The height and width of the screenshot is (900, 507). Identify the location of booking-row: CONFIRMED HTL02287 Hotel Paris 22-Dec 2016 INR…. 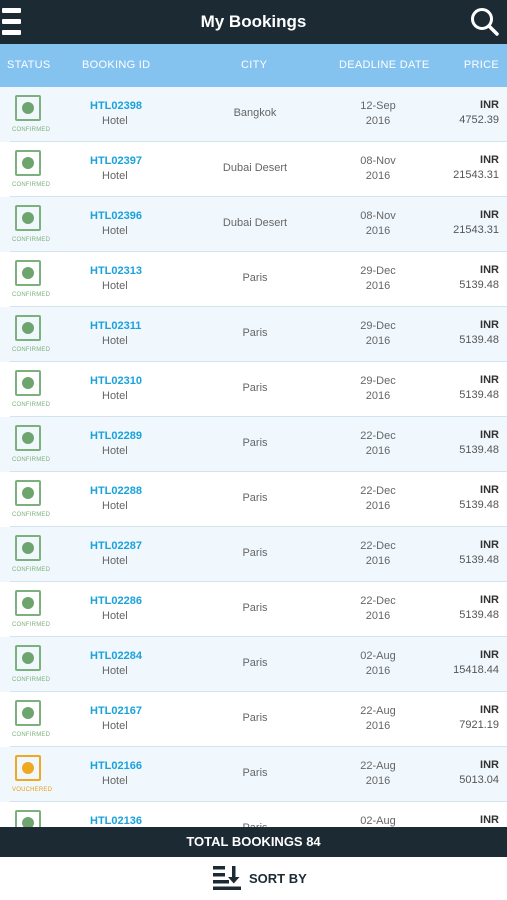
(253, 554).